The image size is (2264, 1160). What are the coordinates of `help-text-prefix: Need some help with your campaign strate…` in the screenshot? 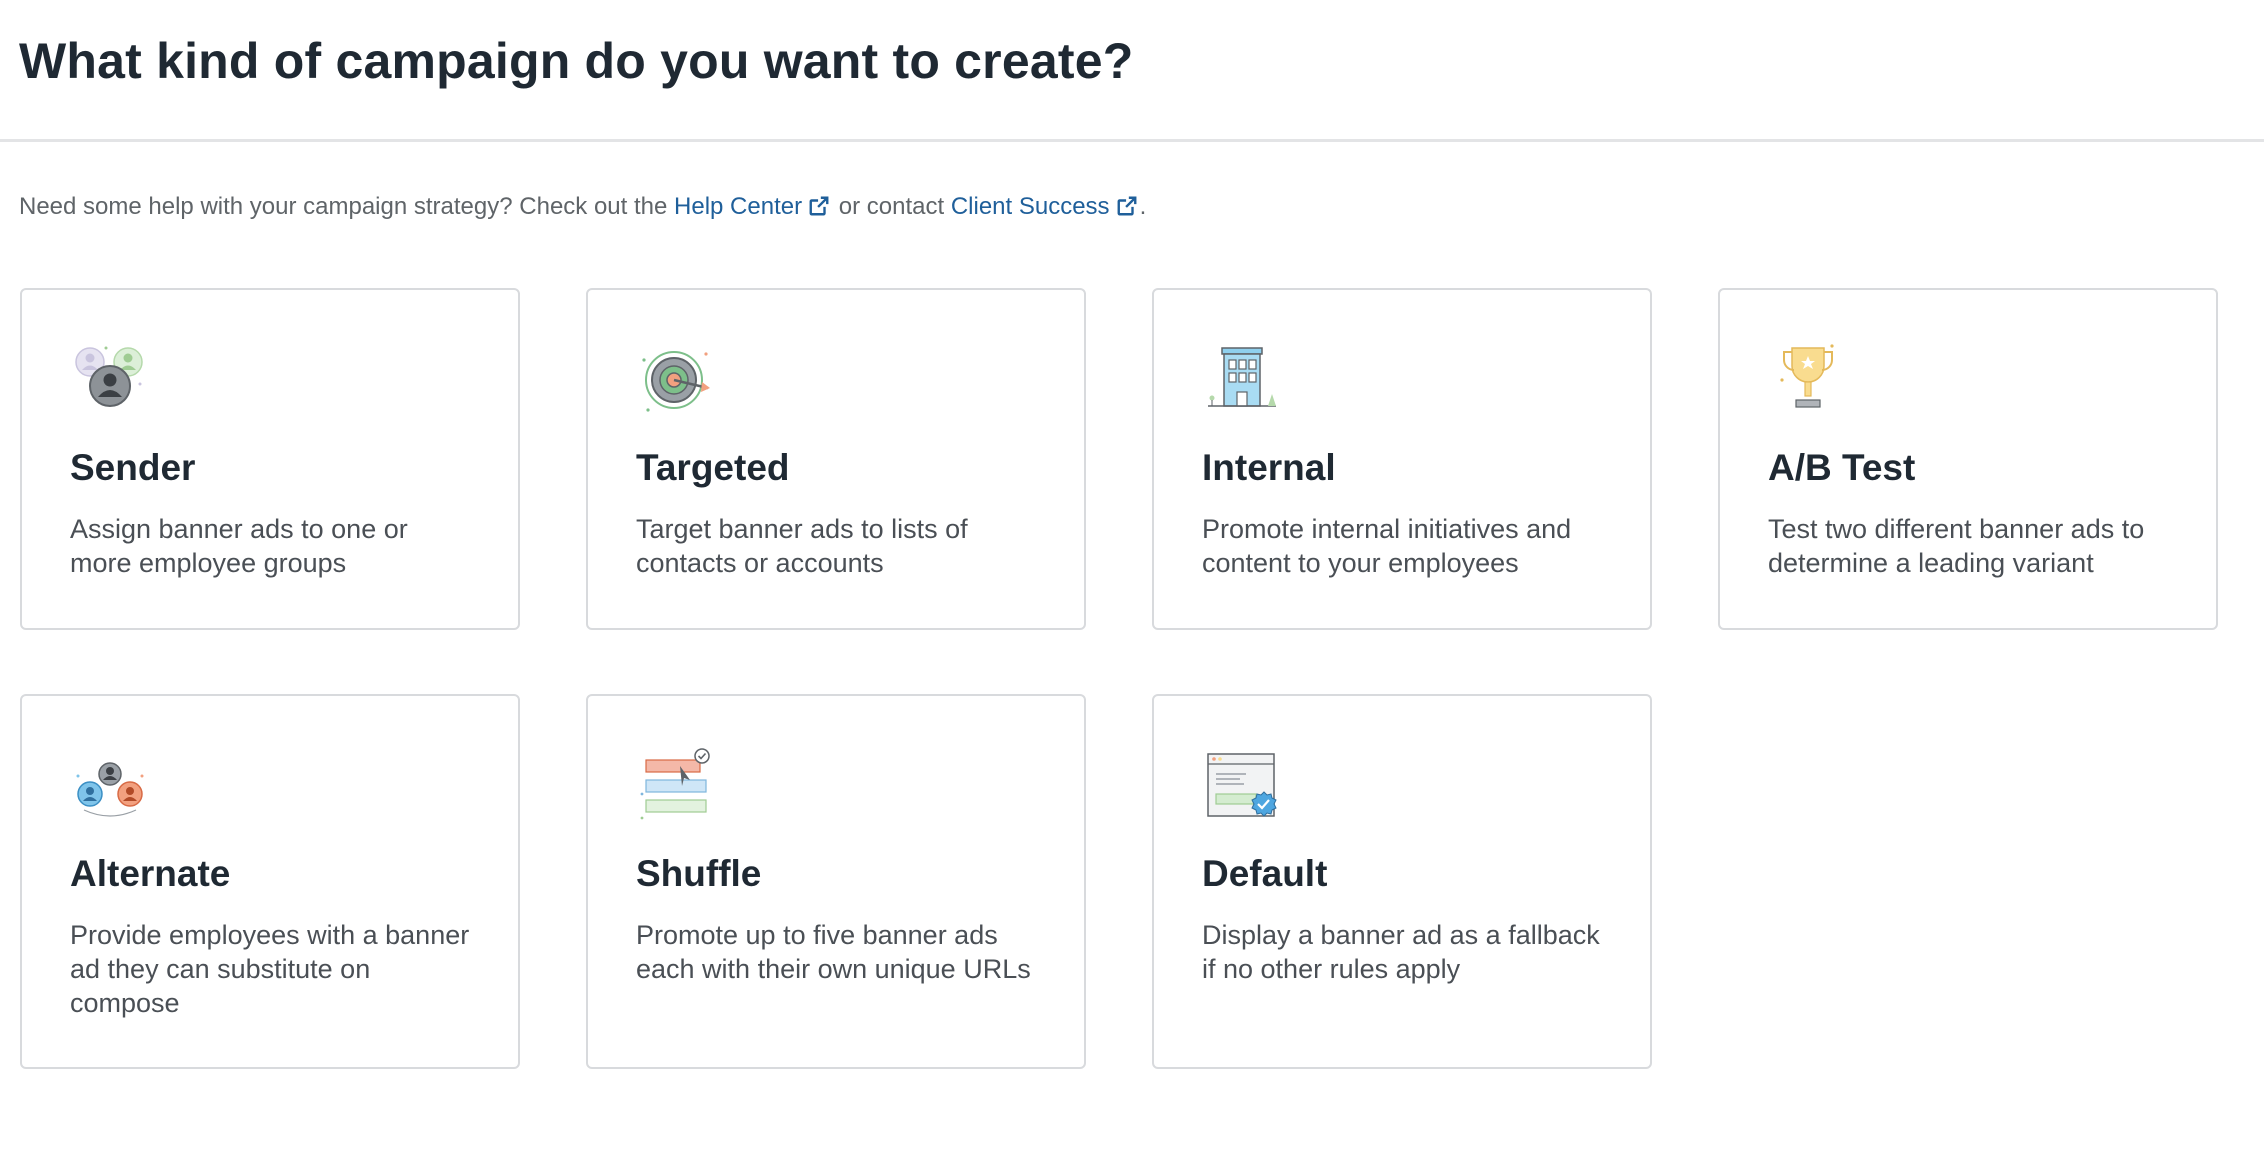 It's located at (347, 206).